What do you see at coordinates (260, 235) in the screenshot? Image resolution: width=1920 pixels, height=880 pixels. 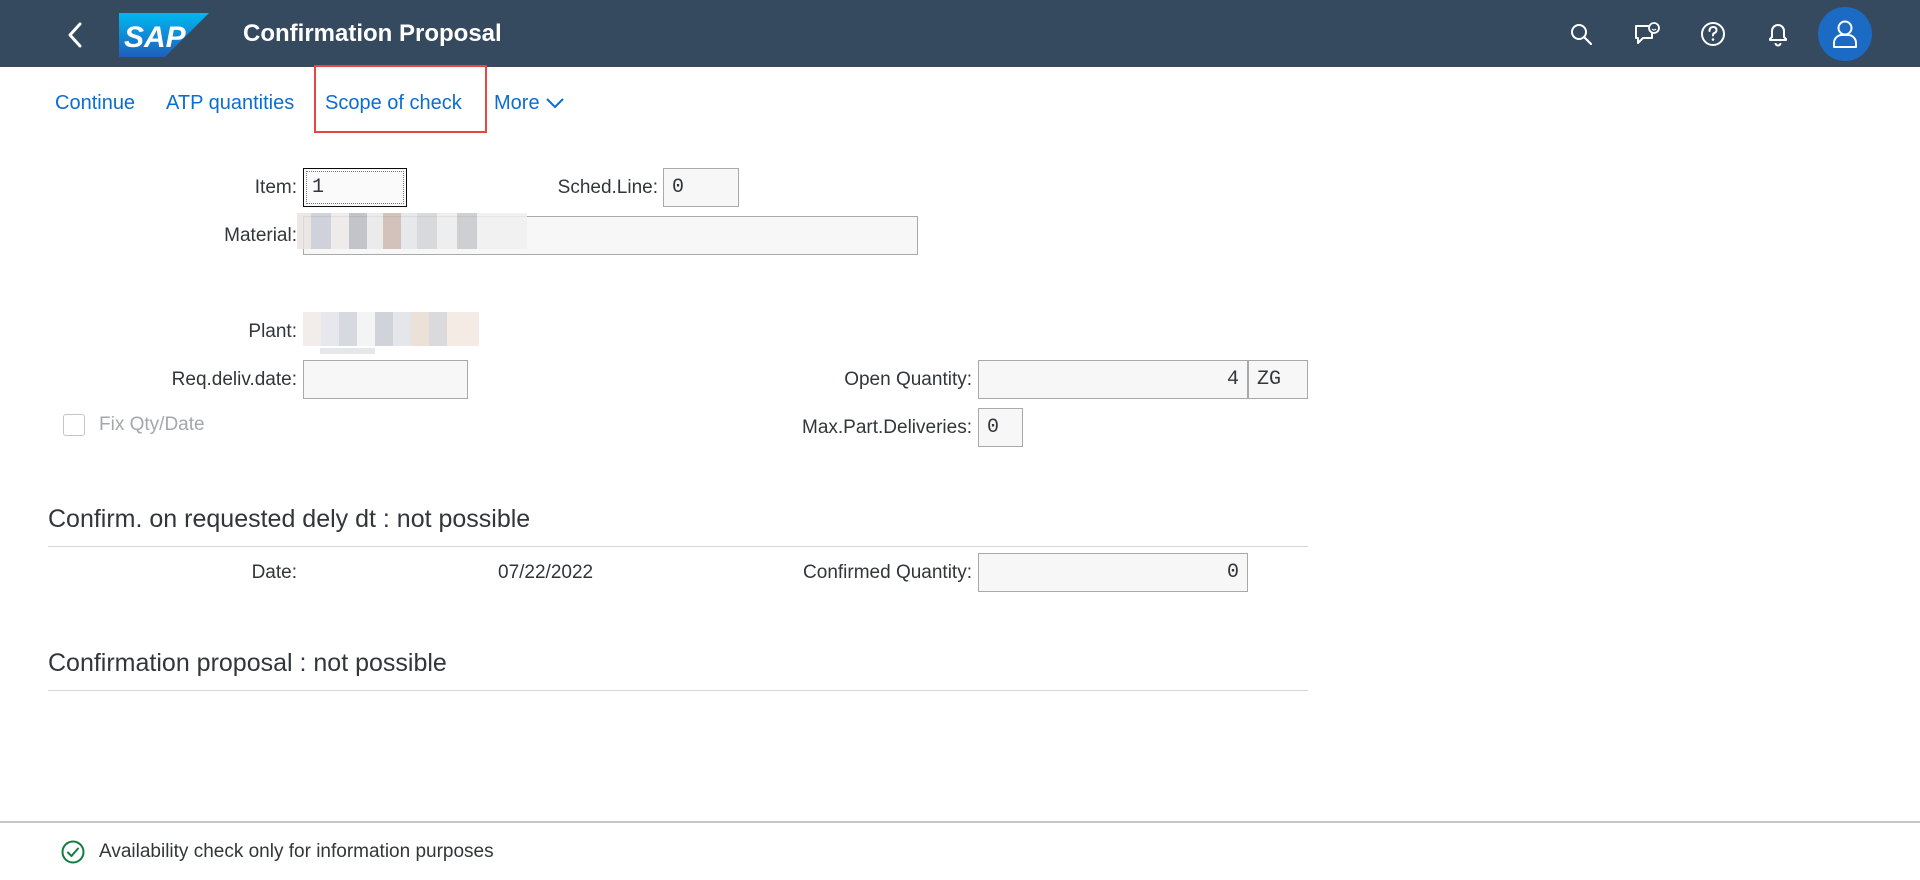 I see `material-label: Material:` at bounding box center [260, 235].